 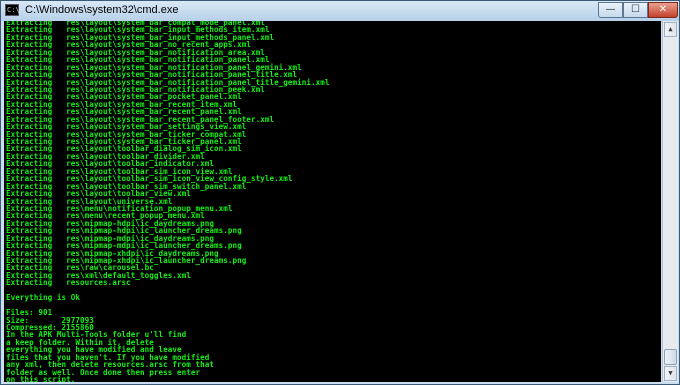 I want to click on window-title: C:\Windows\system32\cmd.exe, so click(x=102, y=10).